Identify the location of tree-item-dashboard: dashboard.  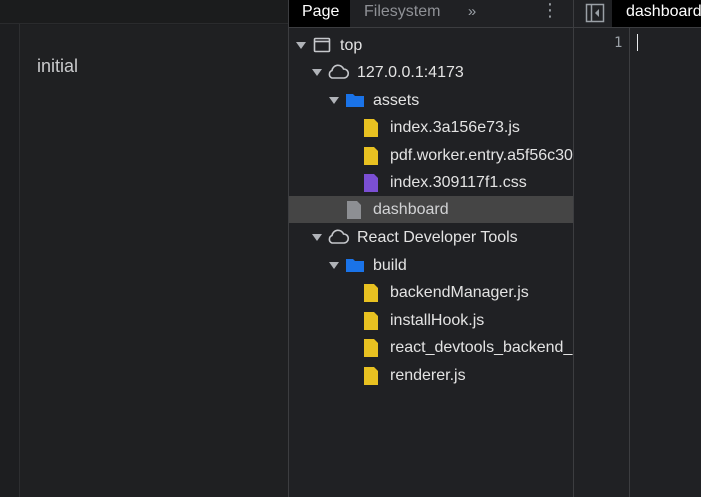
(431, 209).